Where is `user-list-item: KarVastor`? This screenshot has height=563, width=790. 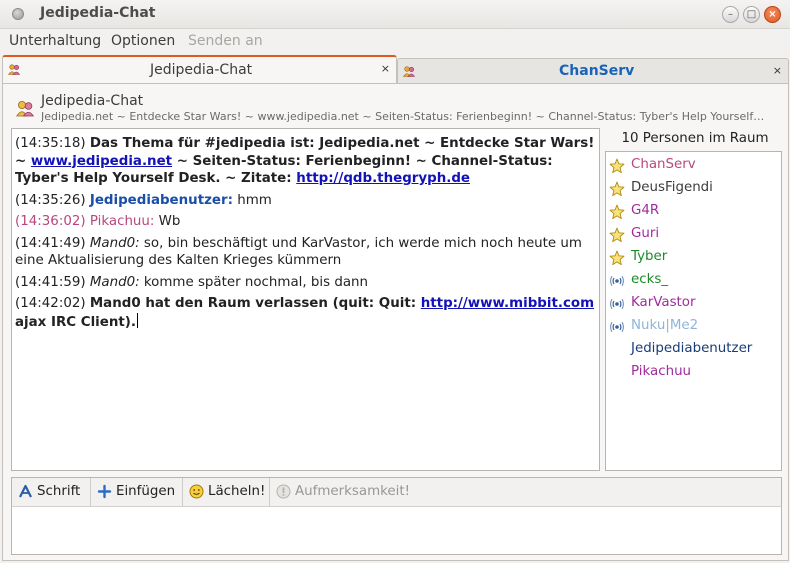 user-list-item: KarVastor is located at coordinates (693, 304).